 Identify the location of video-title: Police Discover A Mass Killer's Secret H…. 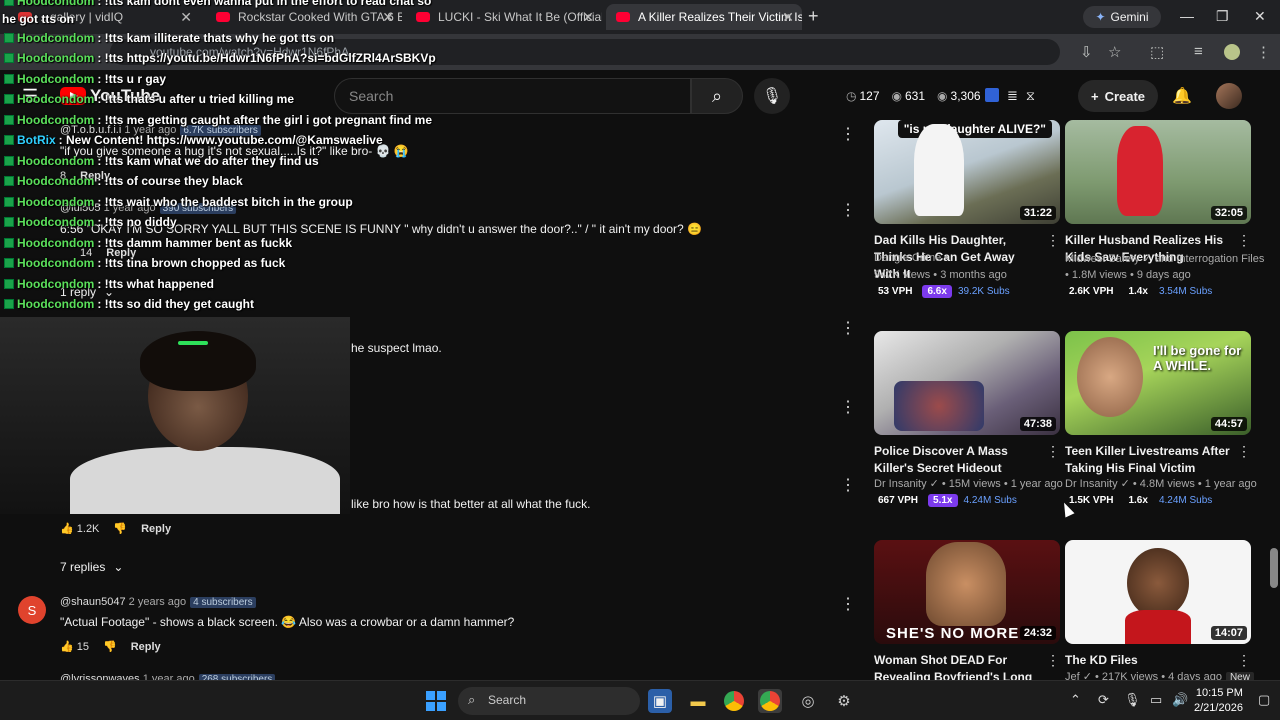
(958, 460).